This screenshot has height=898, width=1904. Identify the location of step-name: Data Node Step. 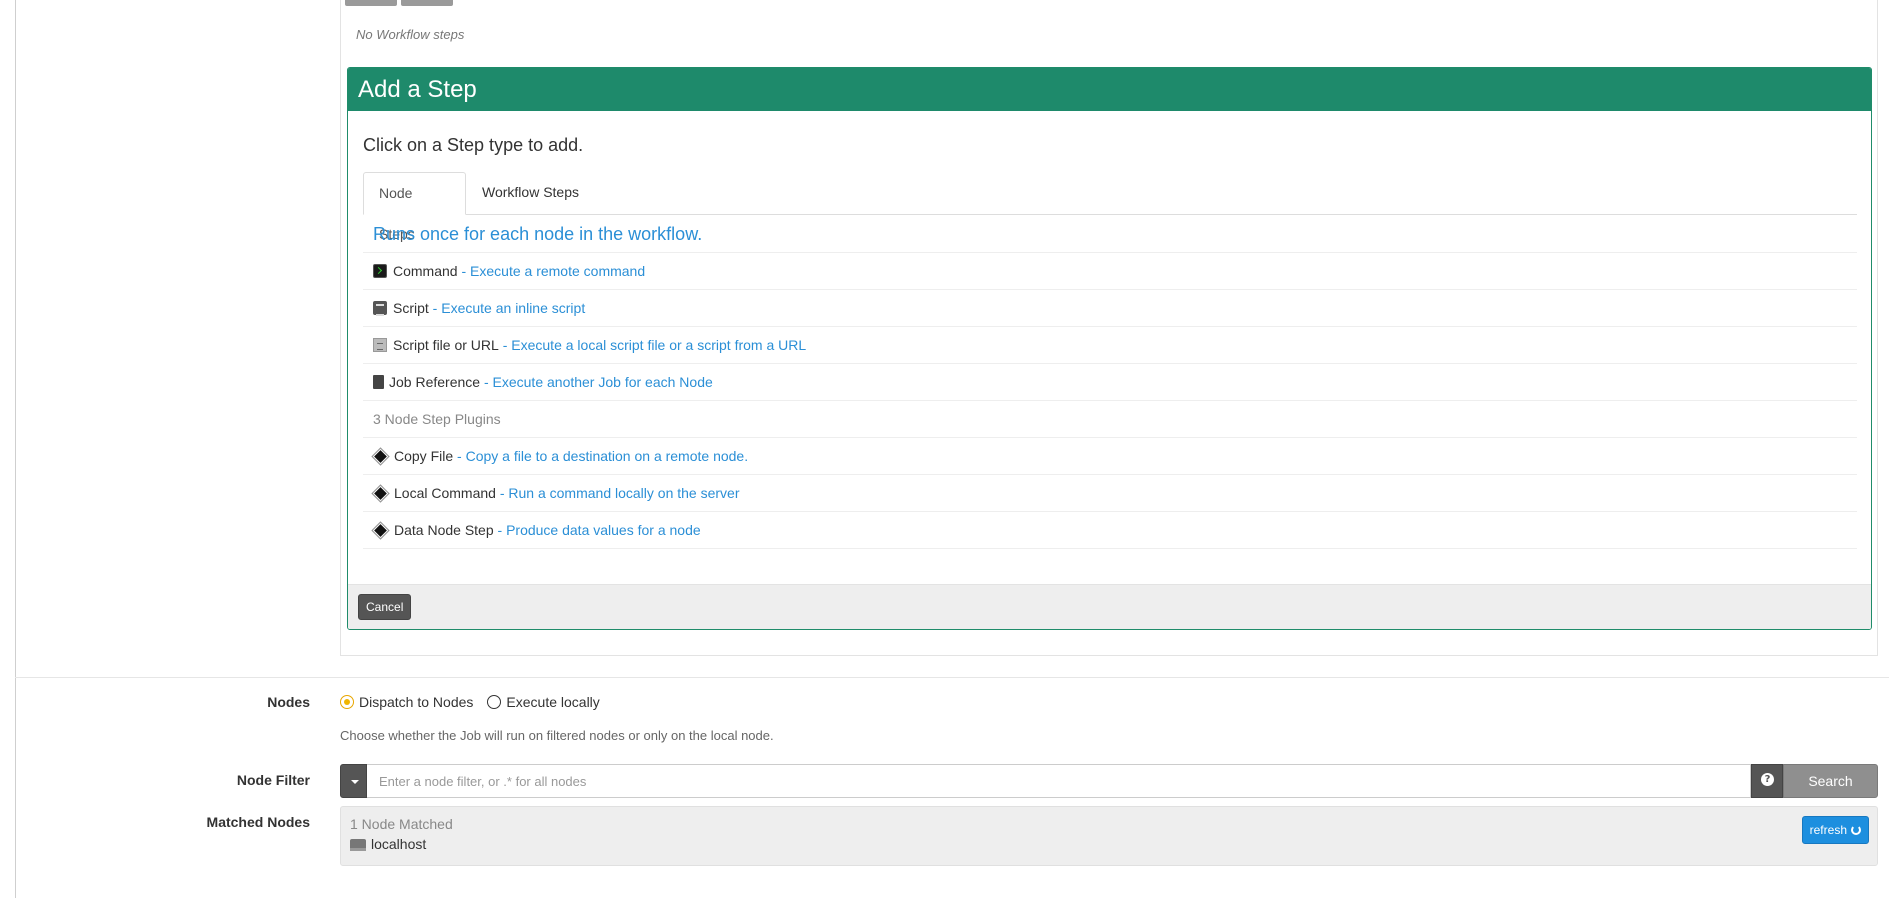
(444, 529).